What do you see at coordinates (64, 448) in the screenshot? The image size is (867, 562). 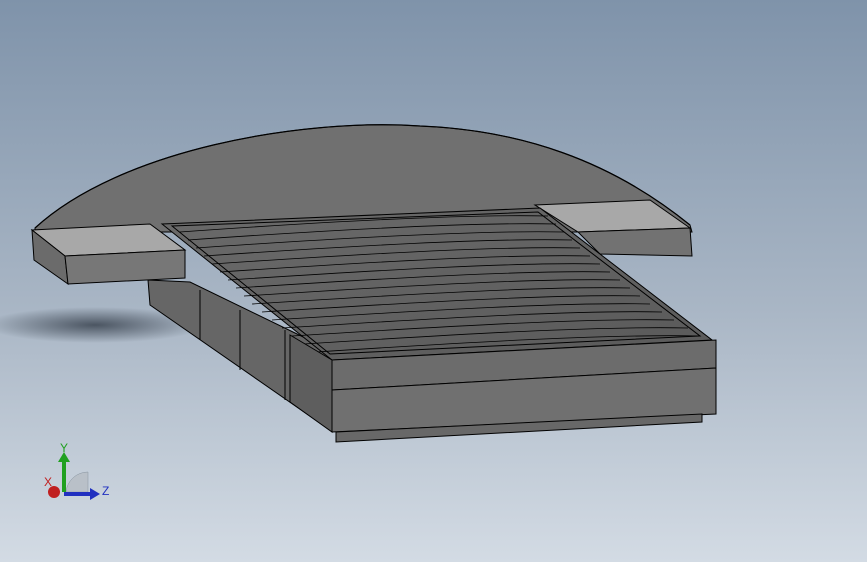 I see `y-axis-label: Y` at bounding box center [64, 448].